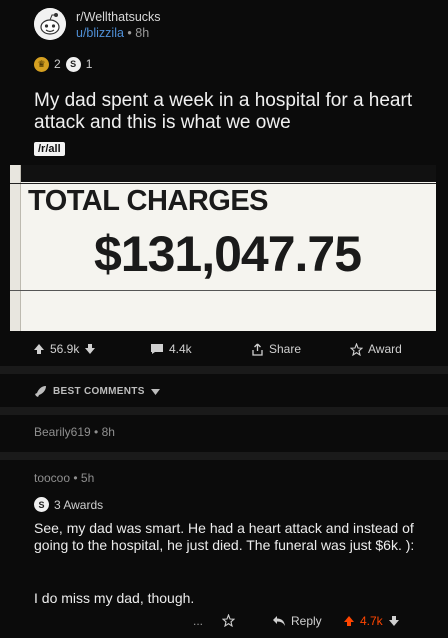 The width and height of the screenshot is (448, 638). Describe the element at coordinates (157, 349) in the screenshot. I see `comment-icon` at that location.